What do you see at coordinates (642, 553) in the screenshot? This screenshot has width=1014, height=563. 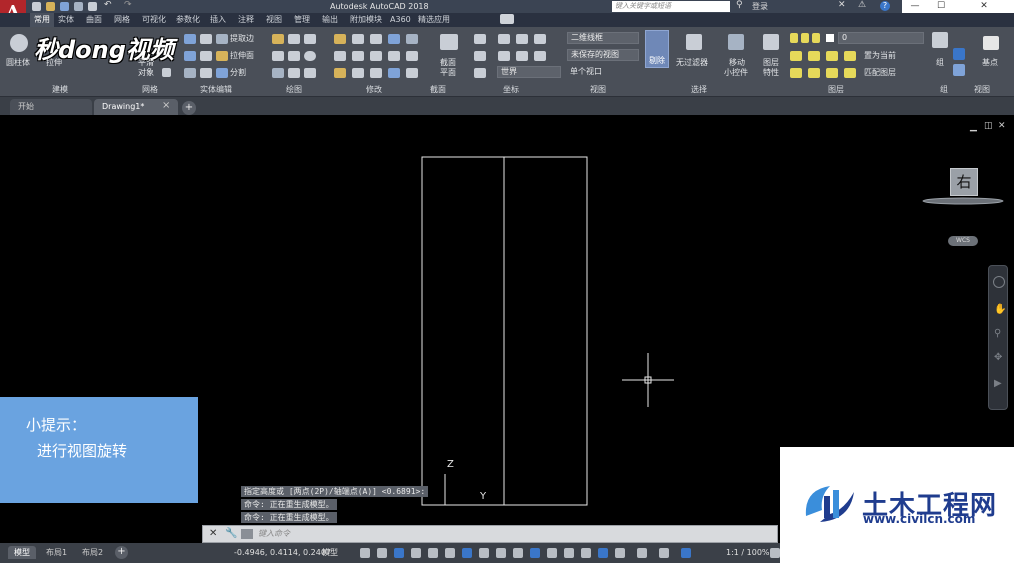 I see `annotation-visibility-icon` at bounding box center [642, 553].